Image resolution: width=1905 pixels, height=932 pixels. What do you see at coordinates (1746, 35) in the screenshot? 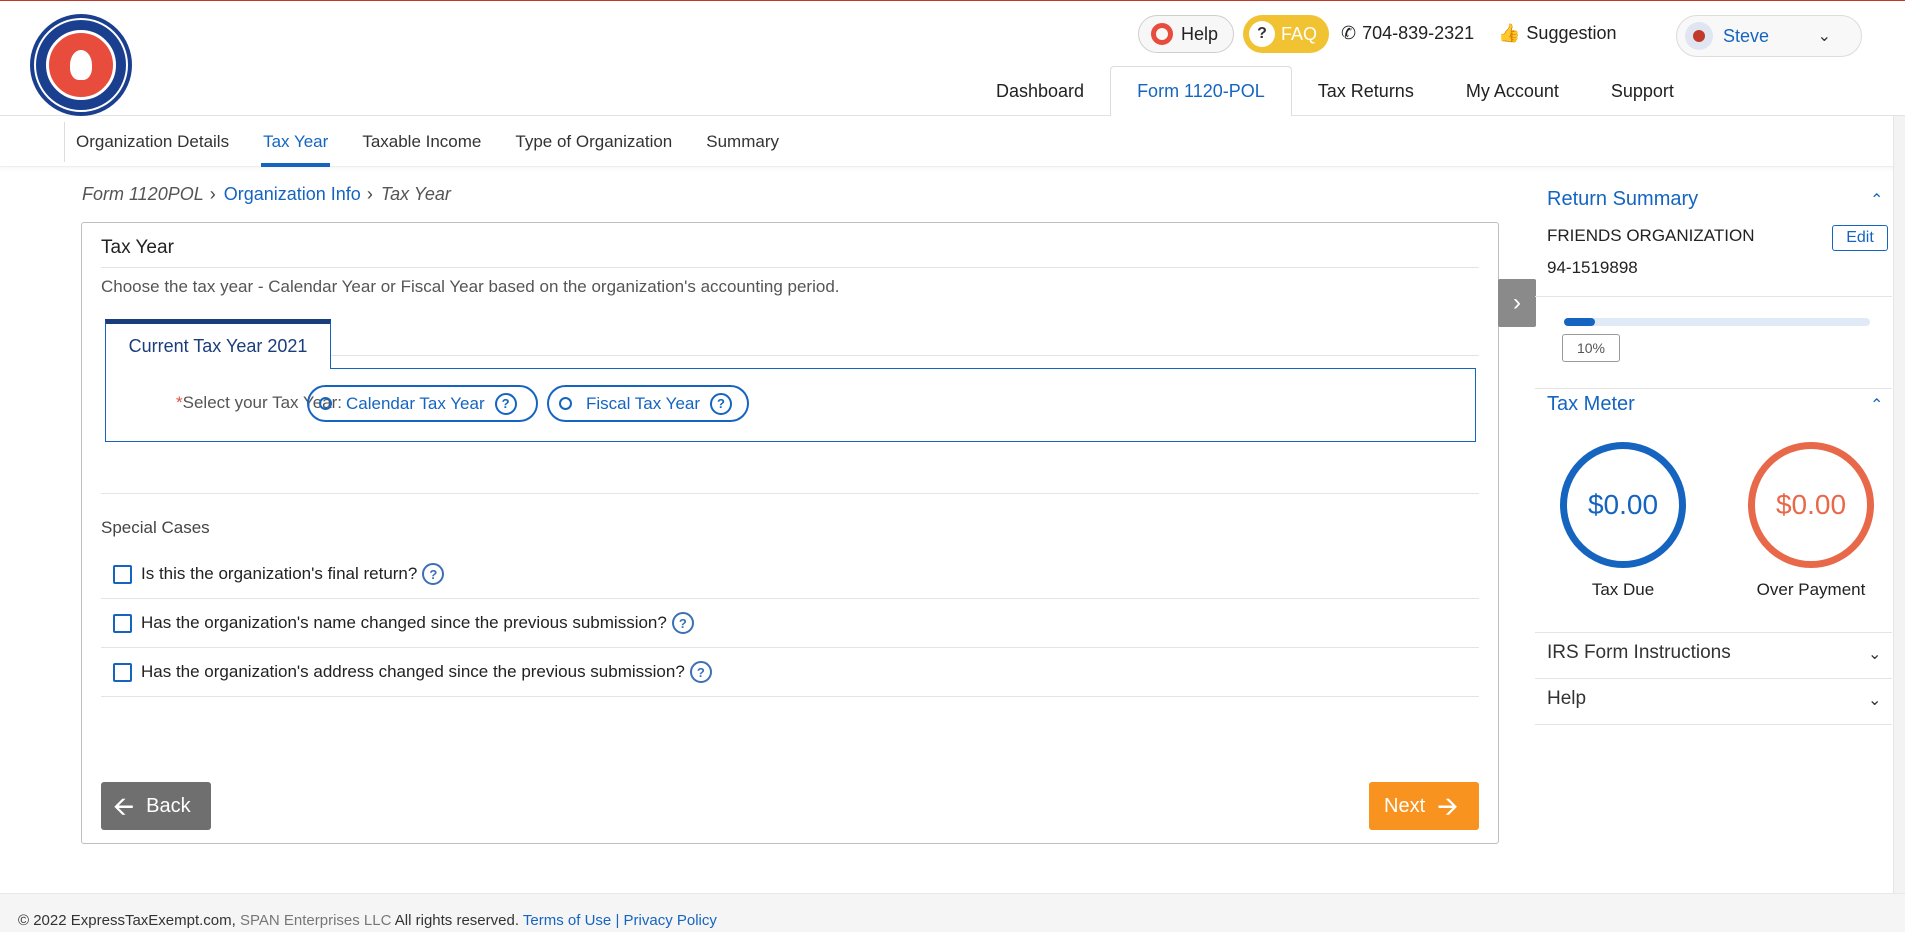
I see `user-name: Steve` at bounding box center [1746, 35].